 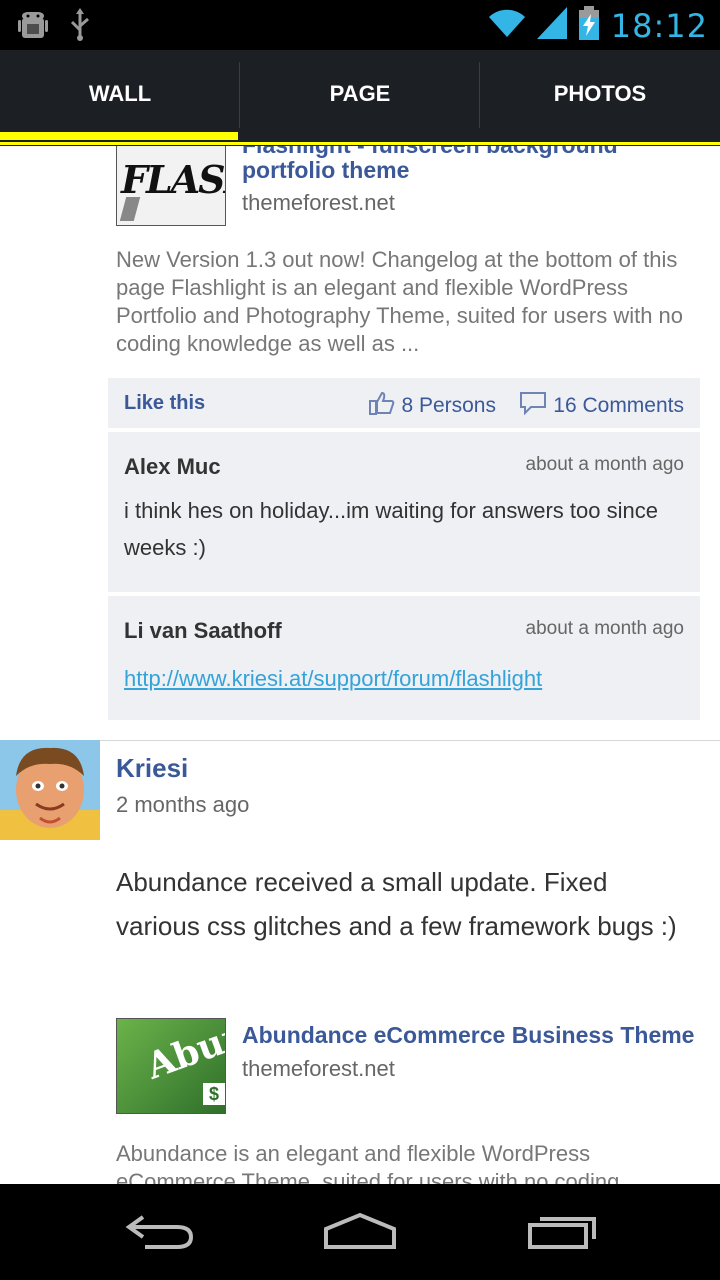 I want to click on link-title: portfolio theme, so click(x=325, y=170).